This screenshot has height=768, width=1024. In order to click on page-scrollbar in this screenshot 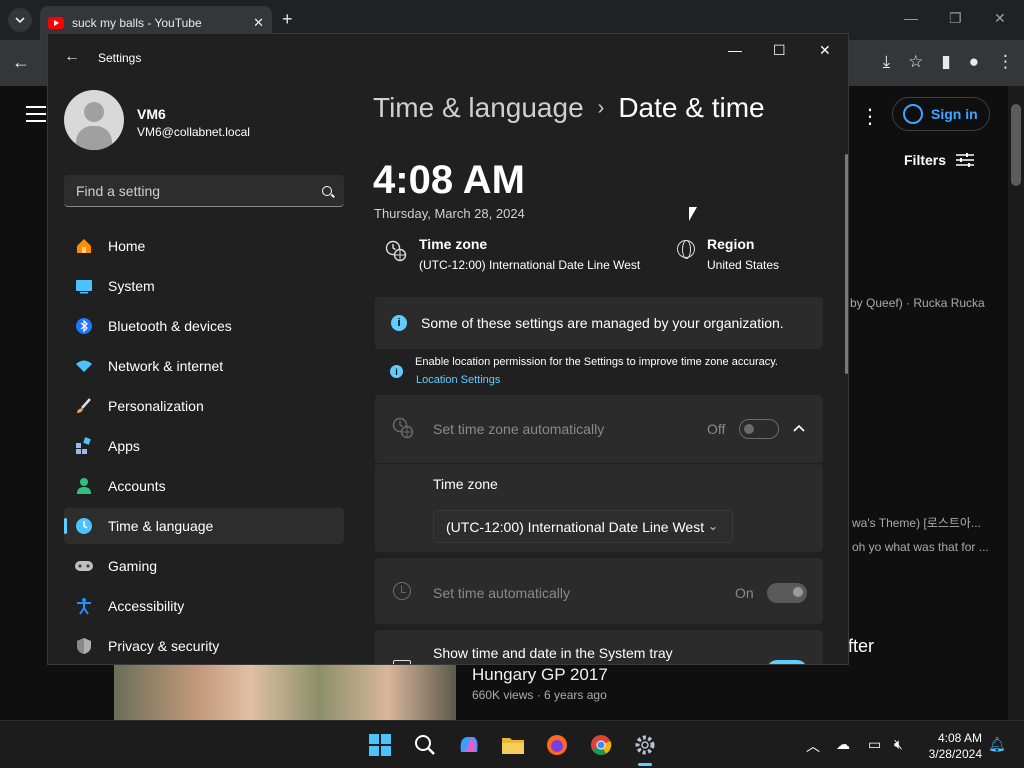, I will do `click(1016, 403)`.